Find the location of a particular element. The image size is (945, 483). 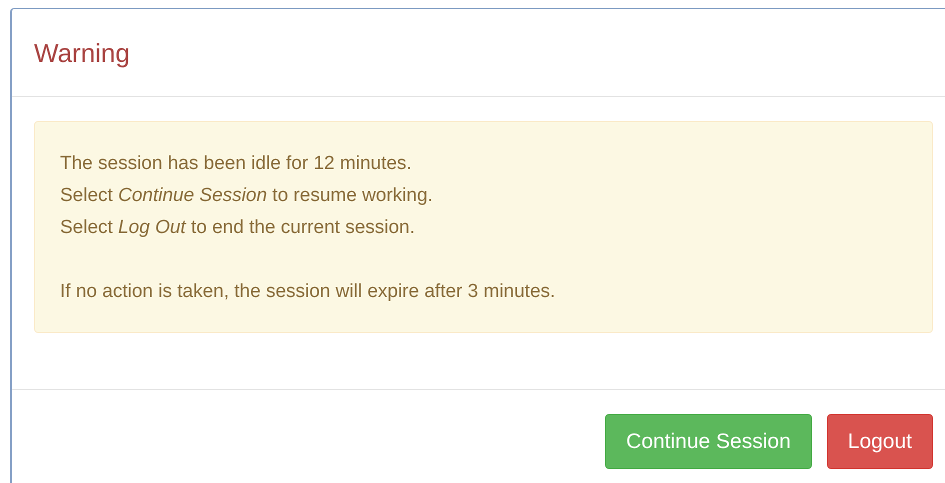

dialog-title: Warning is located at coordinates (82, 53).